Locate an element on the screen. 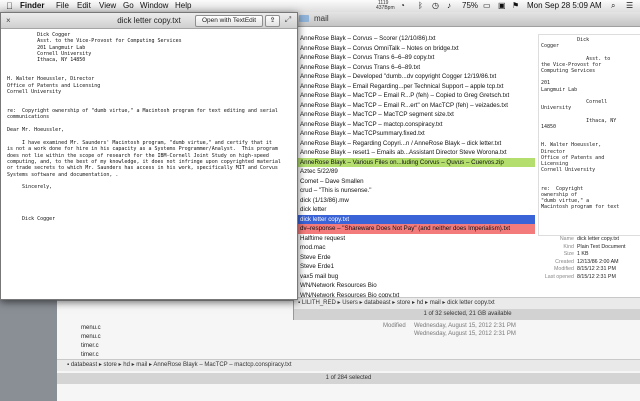 The height and width of the screenshot is (401, 640). menu-edit: Edit is located at coordinates (84, 6).